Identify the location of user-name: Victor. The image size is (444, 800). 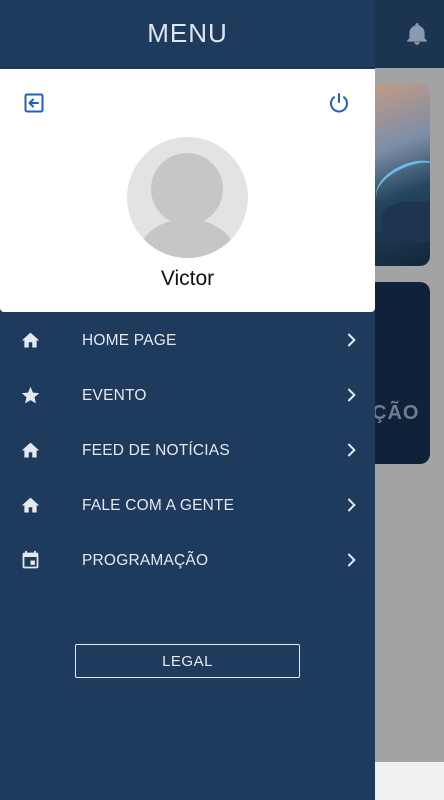
(187, 278).